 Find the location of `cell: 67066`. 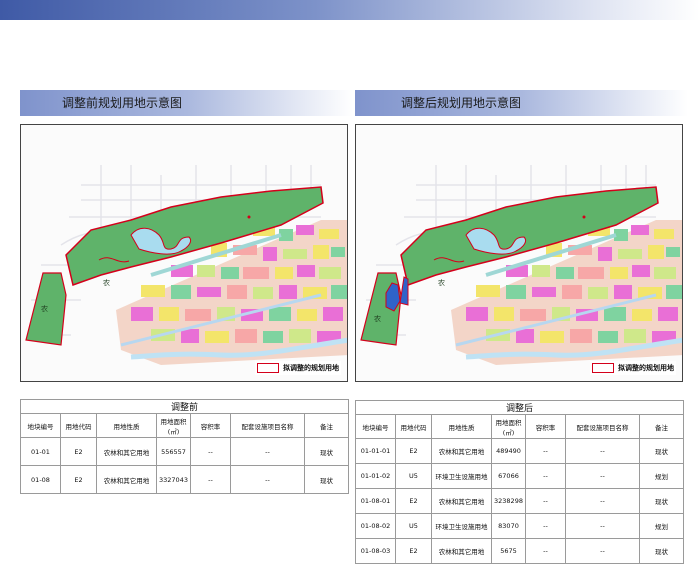

cell: 67066 is located at coordinates (508, 476).